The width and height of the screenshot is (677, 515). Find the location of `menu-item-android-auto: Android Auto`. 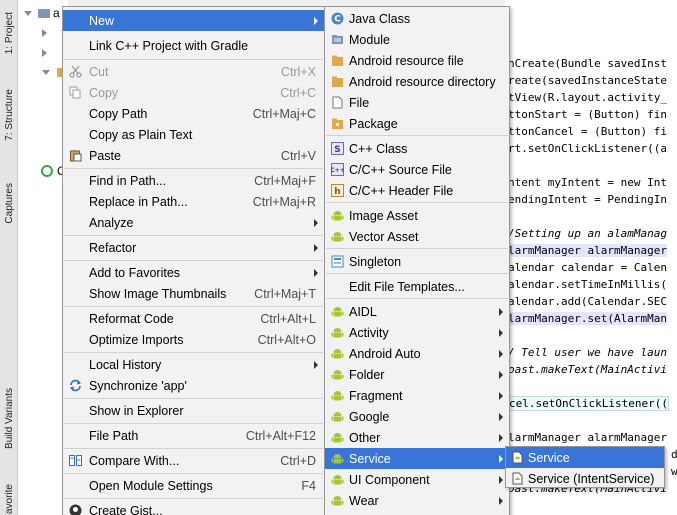

menu-item-android-auto: Android Auto is located at coordinates (417, 353).